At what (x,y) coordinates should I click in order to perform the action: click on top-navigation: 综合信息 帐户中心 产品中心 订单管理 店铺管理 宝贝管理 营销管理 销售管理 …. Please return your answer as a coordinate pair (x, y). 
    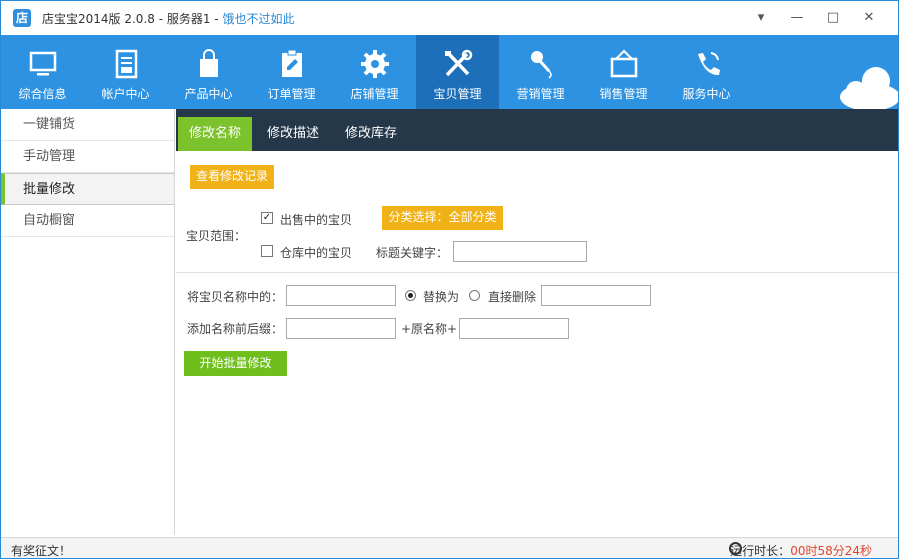
    Looking at the image, I should click on (449, 72).